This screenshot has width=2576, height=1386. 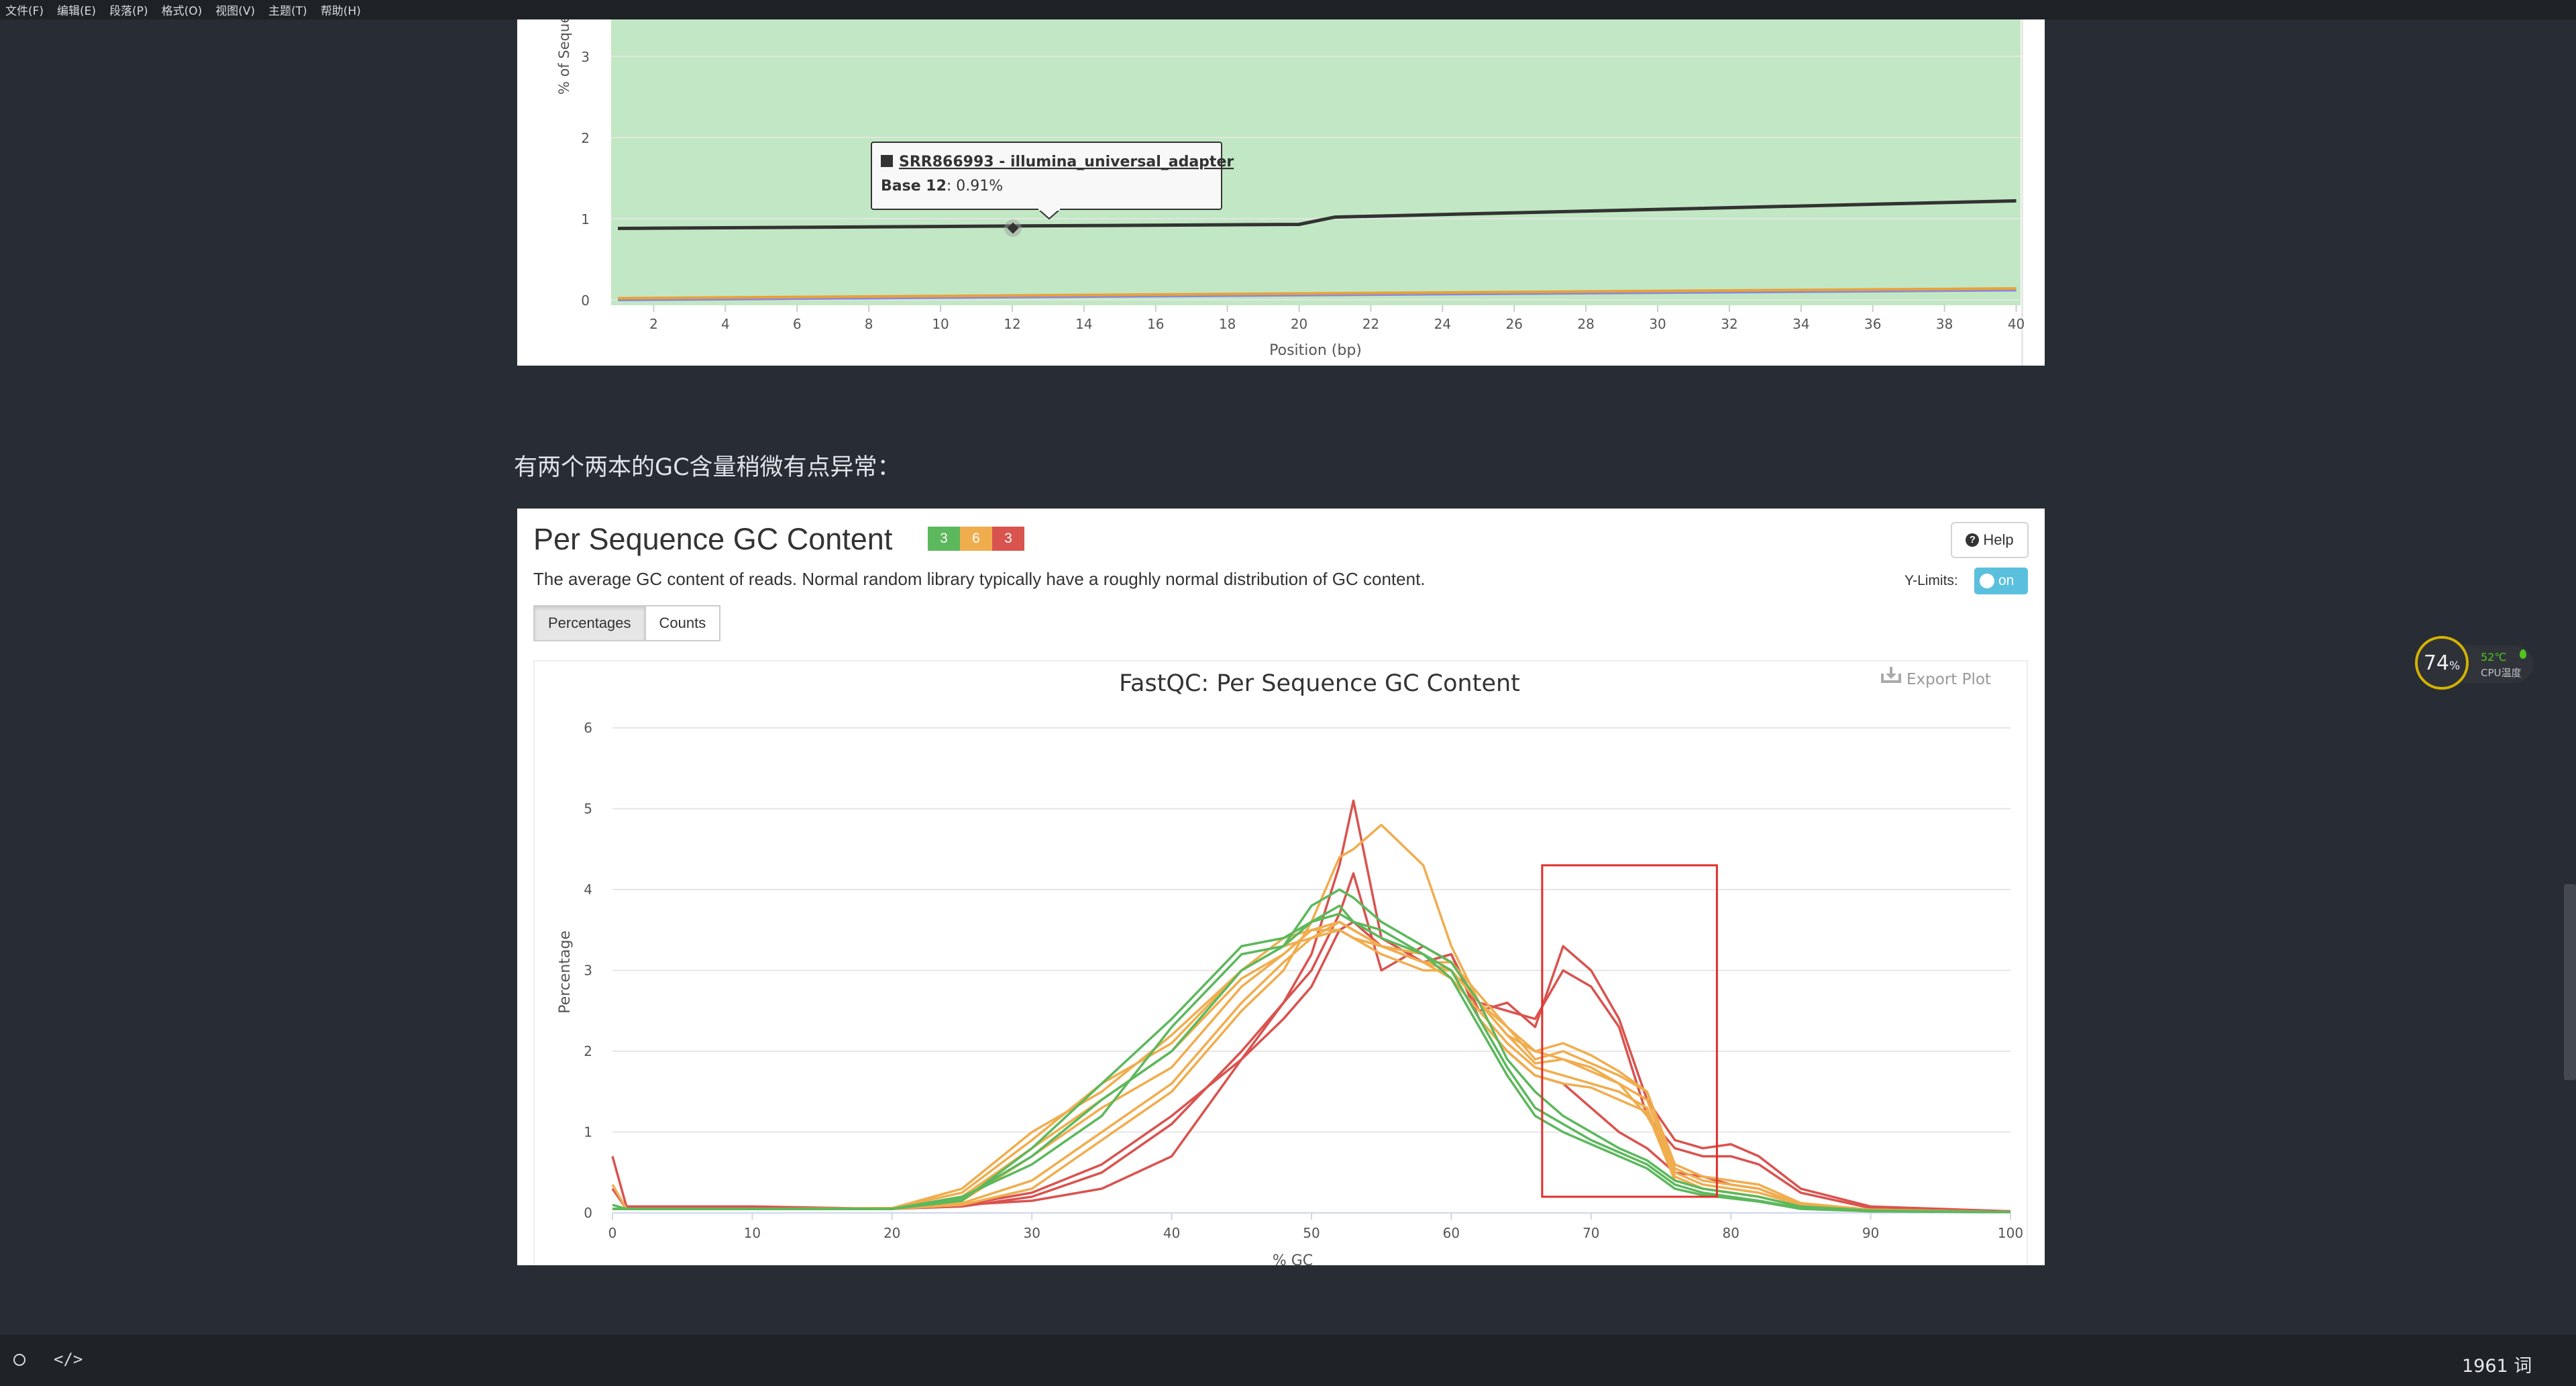 I want to click on menu-paragraph: 段落(P), so click(x=129, y=9).